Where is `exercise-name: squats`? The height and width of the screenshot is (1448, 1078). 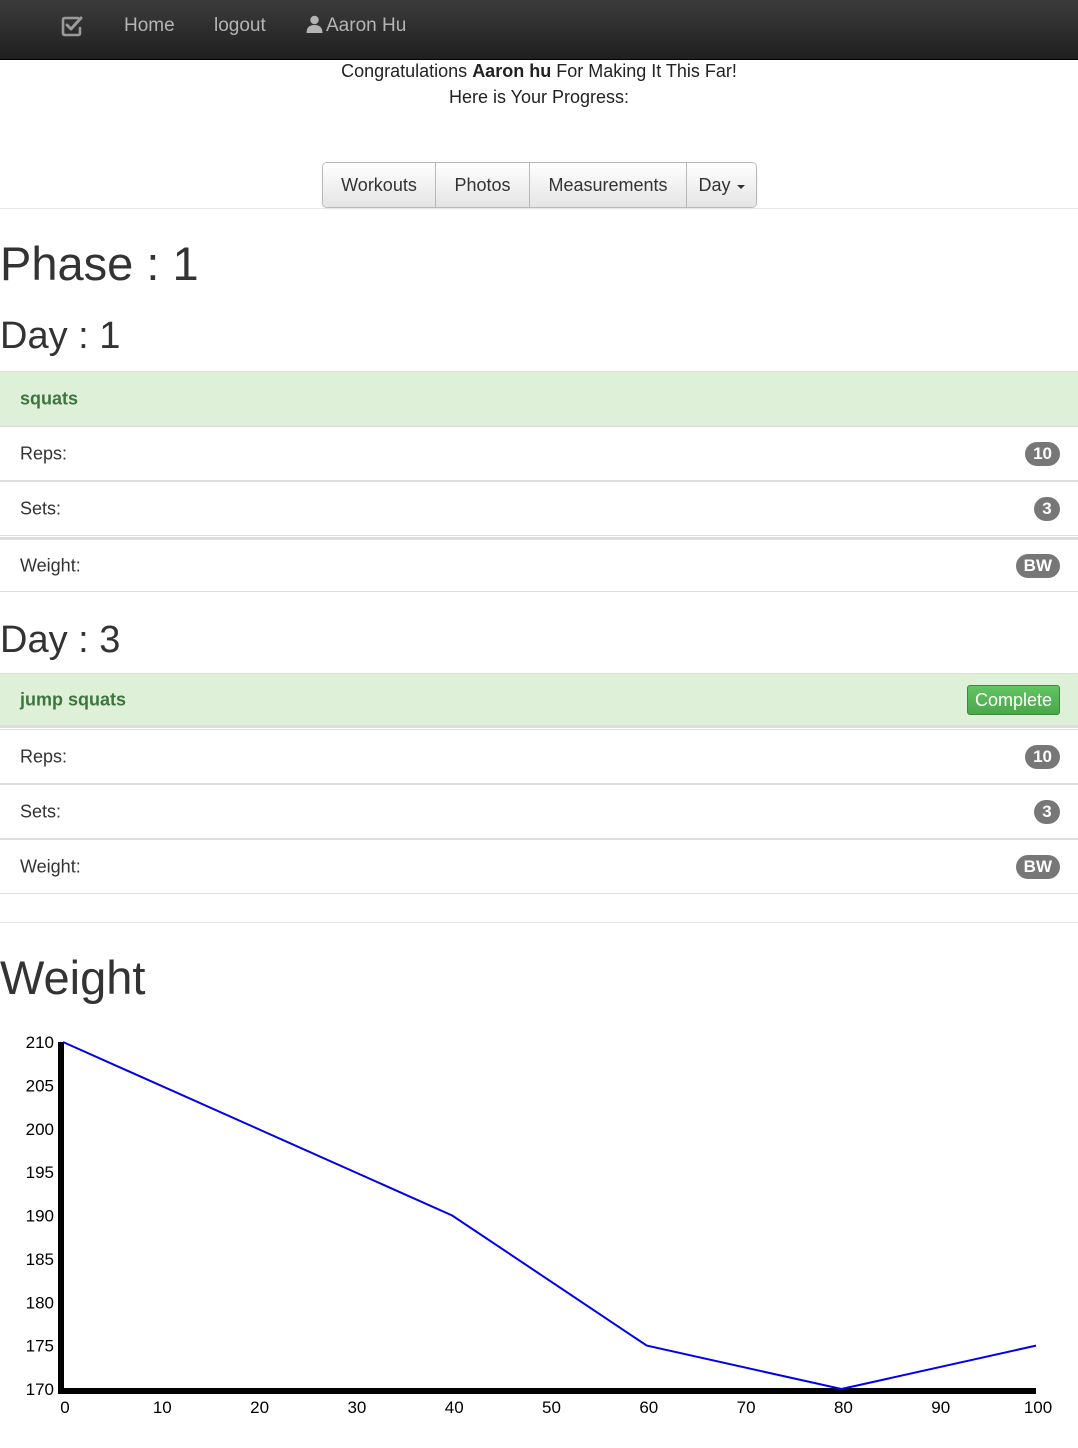 exercise-name: squats is located at coordinates (49, 398).